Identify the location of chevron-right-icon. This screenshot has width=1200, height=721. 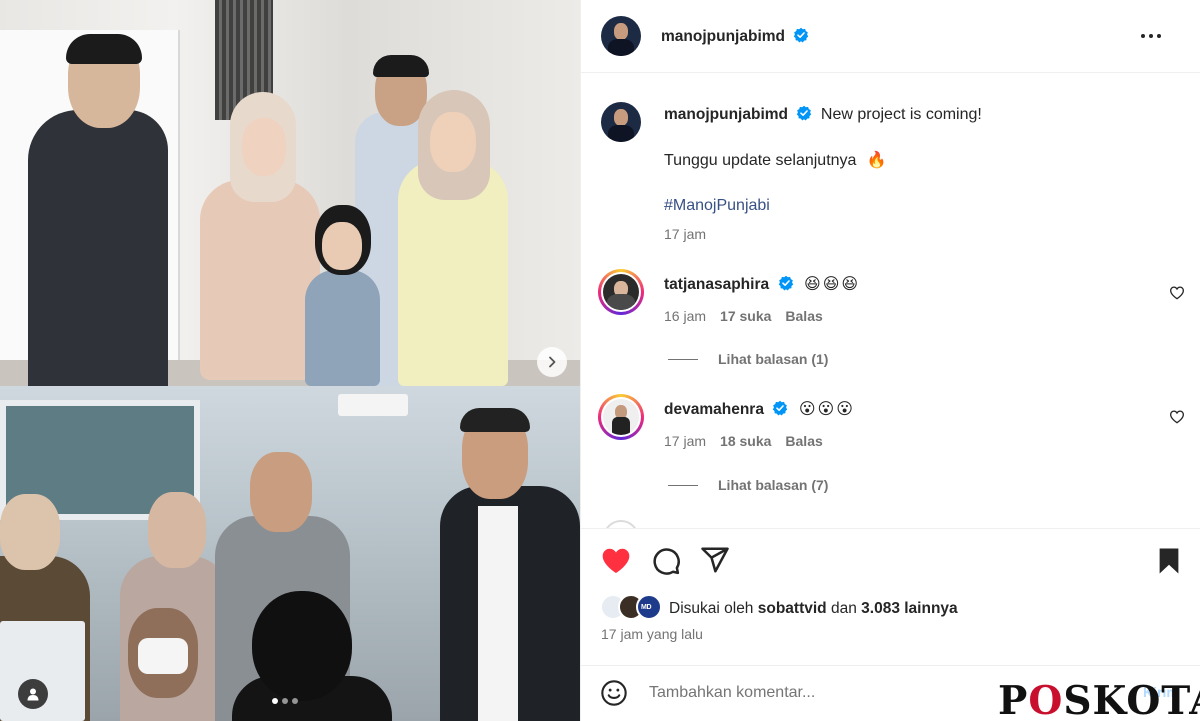
(552, 362).